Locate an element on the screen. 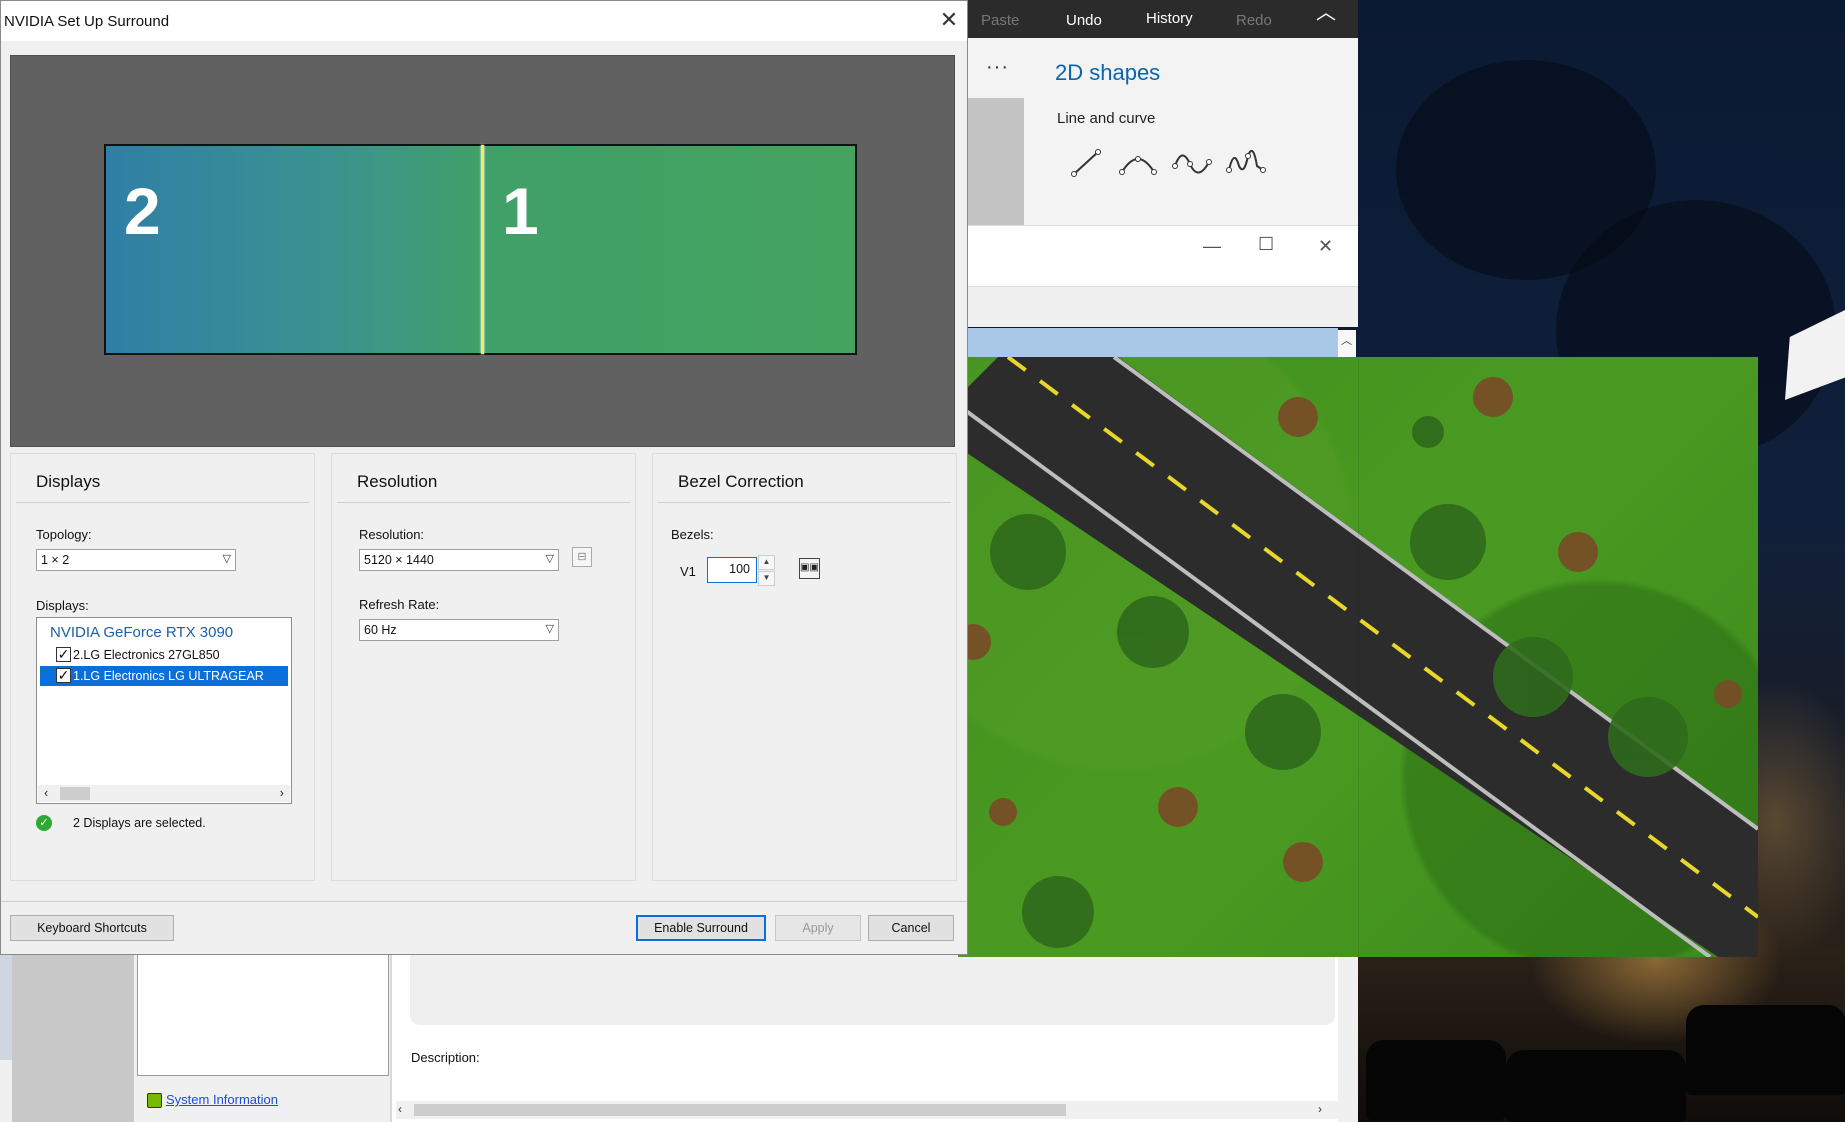 The width and height of the screenshot is (1845, 1122). content-card is located at coordinates (872, 990).